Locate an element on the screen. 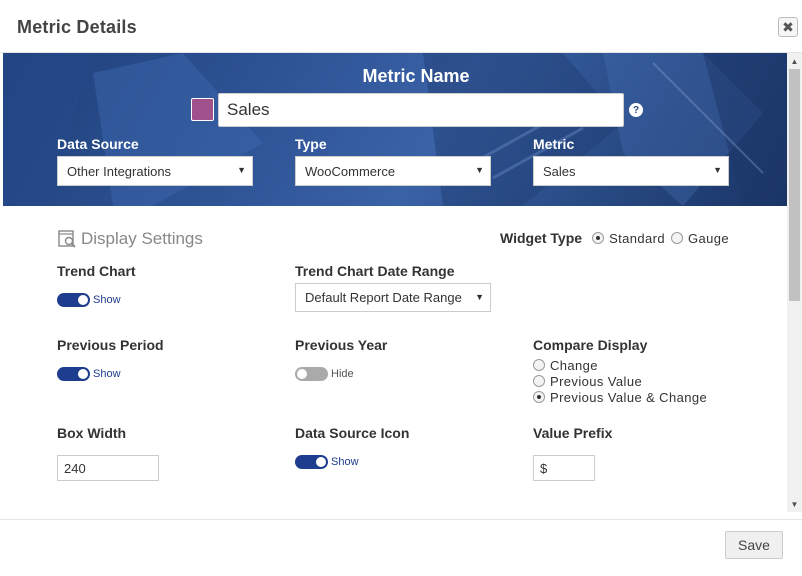  trend-range-select: Default Report Date Range ▼ is located at coordinates (393, 297).